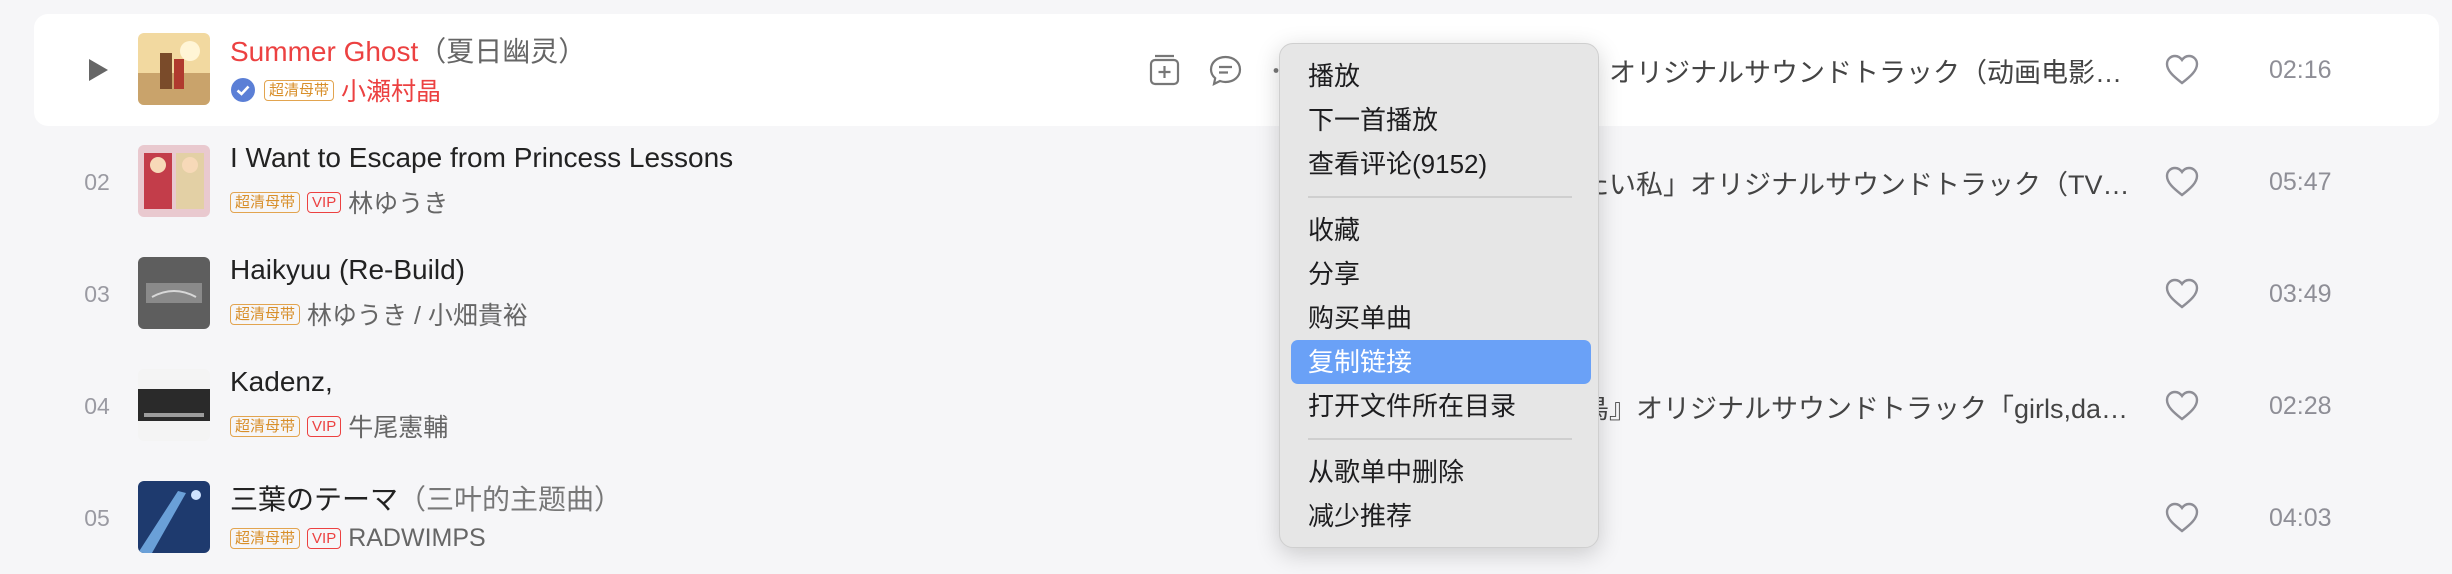 This screenshot has width=2452, height=574. I want to click on song-title: 三葉のテーマ（三叶的主题曲）, so click(426, 498).